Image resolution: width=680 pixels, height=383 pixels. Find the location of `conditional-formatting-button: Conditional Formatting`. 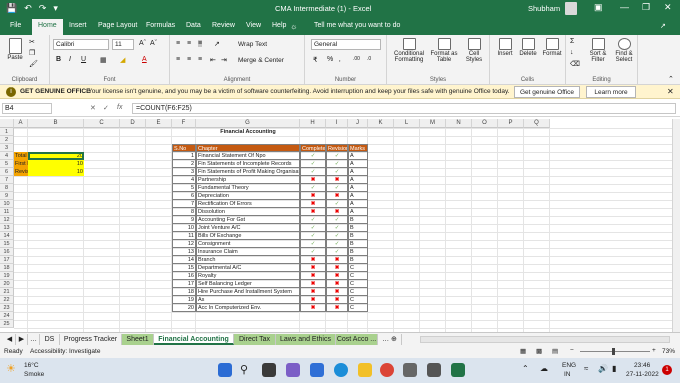

conditional-formatting-button: Conditional Formatting is located at coordinates (409, 50).